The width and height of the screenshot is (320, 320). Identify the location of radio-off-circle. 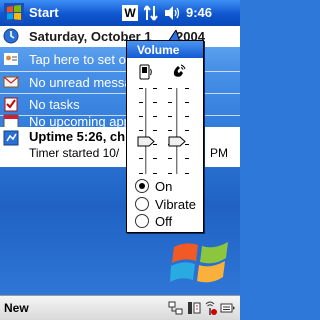
(142, 221).